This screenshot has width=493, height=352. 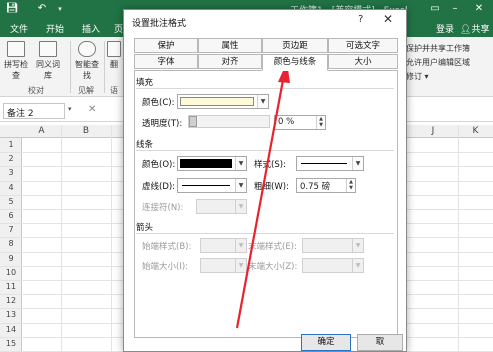 I want to click on row-headers: 1 2 3 4 5 6 7 8 9 10 11 12 13 14 15, so click(x=11, y=245).